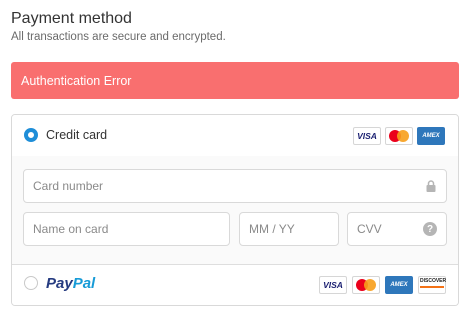 This screenshot has height=316, width=474. I want to click on expiry-field, so click(289, 229).